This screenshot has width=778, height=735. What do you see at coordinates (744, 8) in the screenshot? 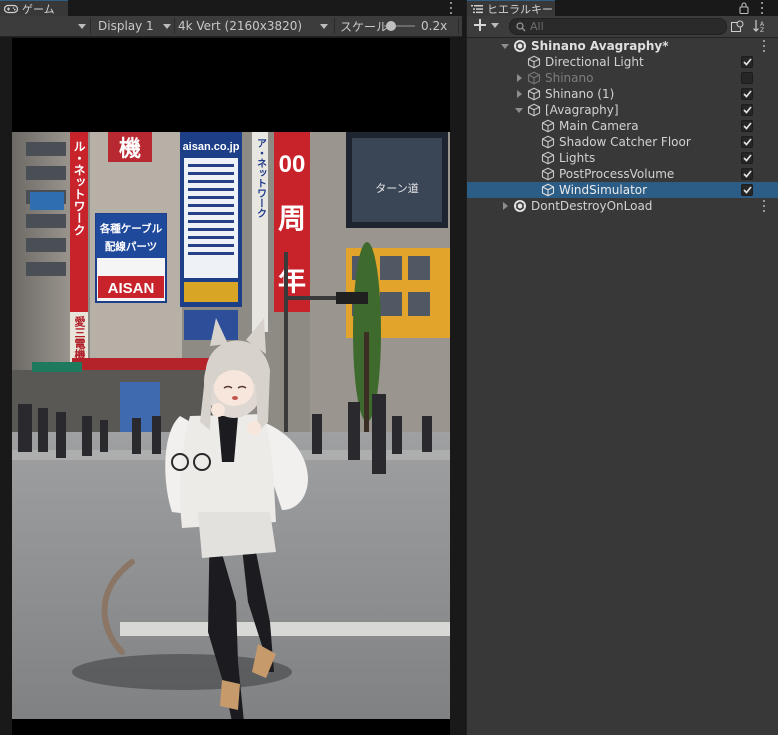
I see `lock-icon` at bounding box center [744, 8].